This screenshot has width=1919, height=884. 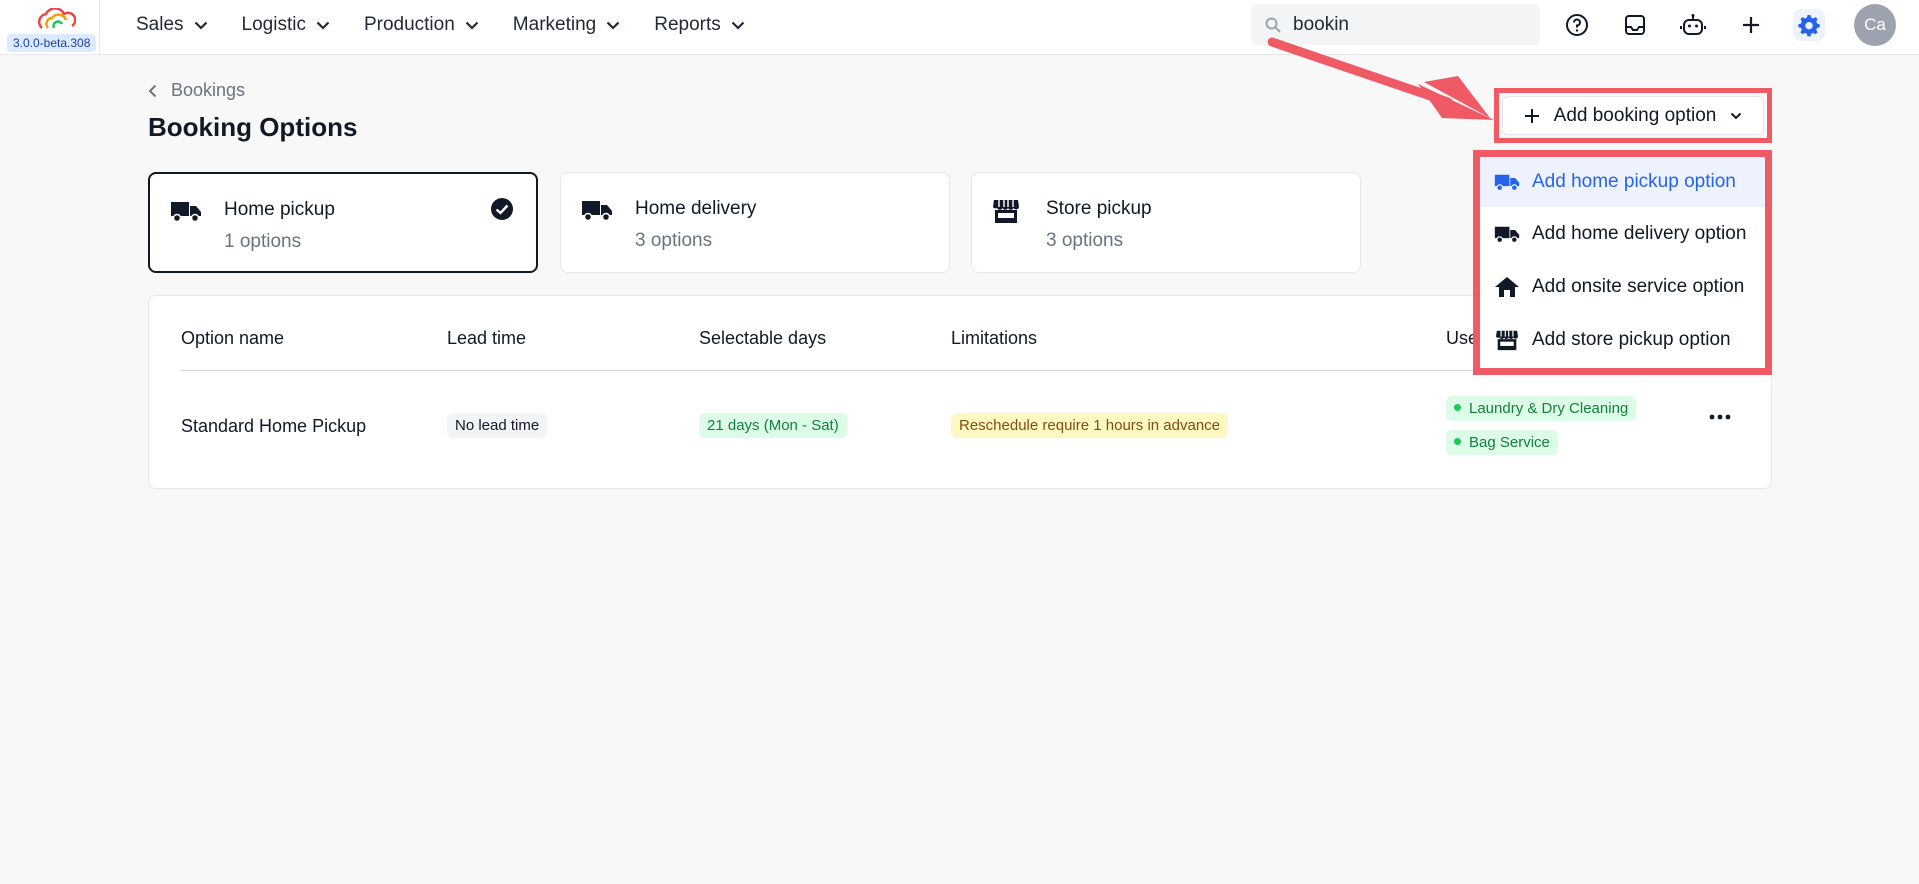 I want to click on nav-production: Production, so click(x=421, y=25).